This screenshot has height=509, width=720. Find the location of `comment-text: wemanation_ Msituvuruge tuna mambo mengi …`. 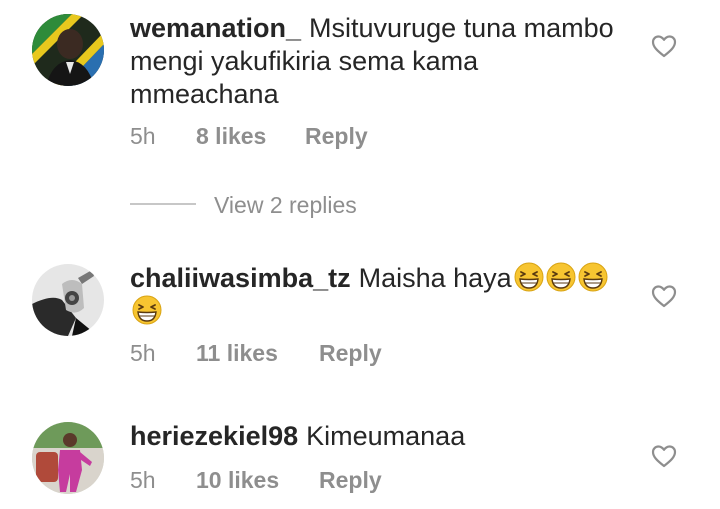

comment-text: wemanation_ Msituvuruge tuna mambo mengi … is located at coordinates (380, 61).